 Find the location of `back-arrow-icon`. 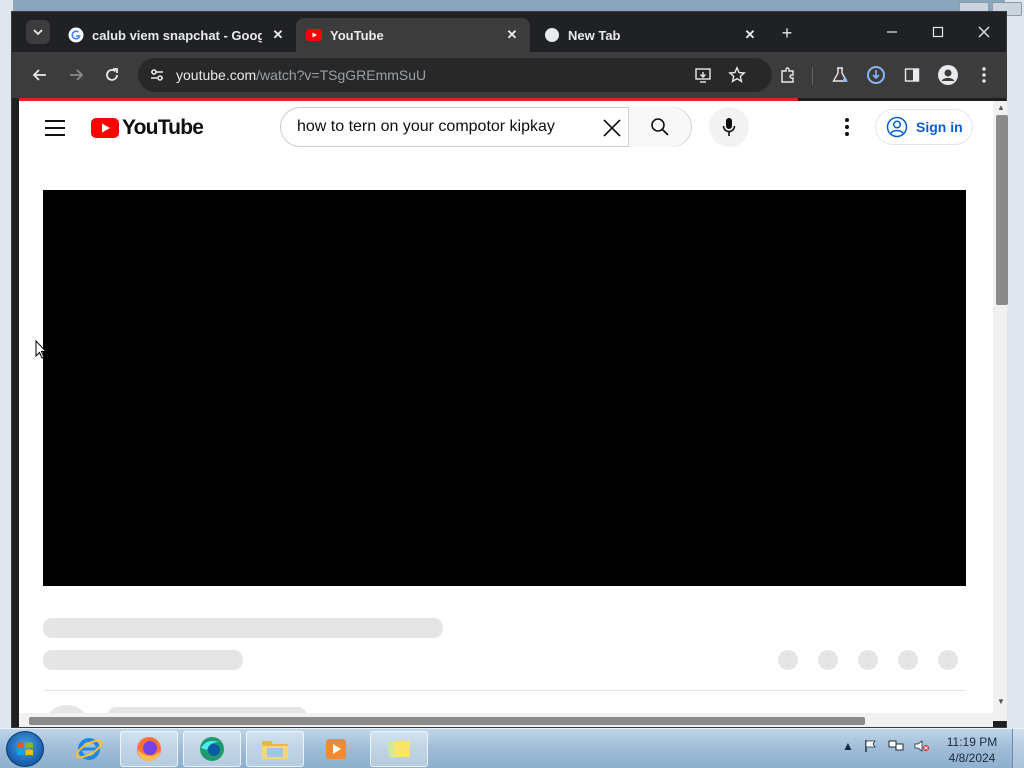

back-arrow-icon is located at coordinates (39, 75).